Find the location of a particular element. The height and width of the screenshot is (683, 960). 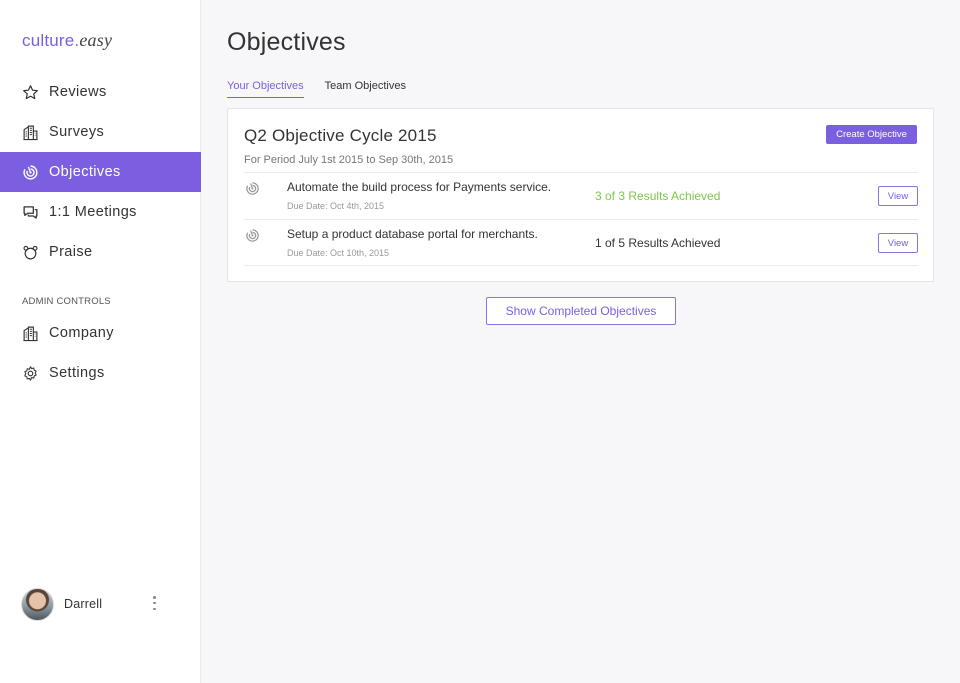

admin-nav: Company Settings is located at coordinates (100, 353).